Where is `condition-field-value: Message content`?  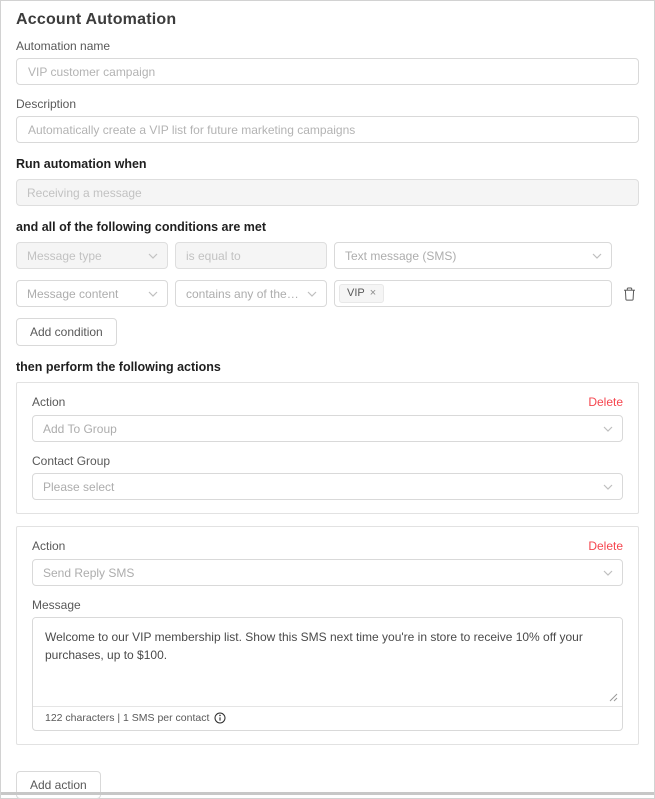 condition-field-value: Message content is located at coordinates (73, 293).